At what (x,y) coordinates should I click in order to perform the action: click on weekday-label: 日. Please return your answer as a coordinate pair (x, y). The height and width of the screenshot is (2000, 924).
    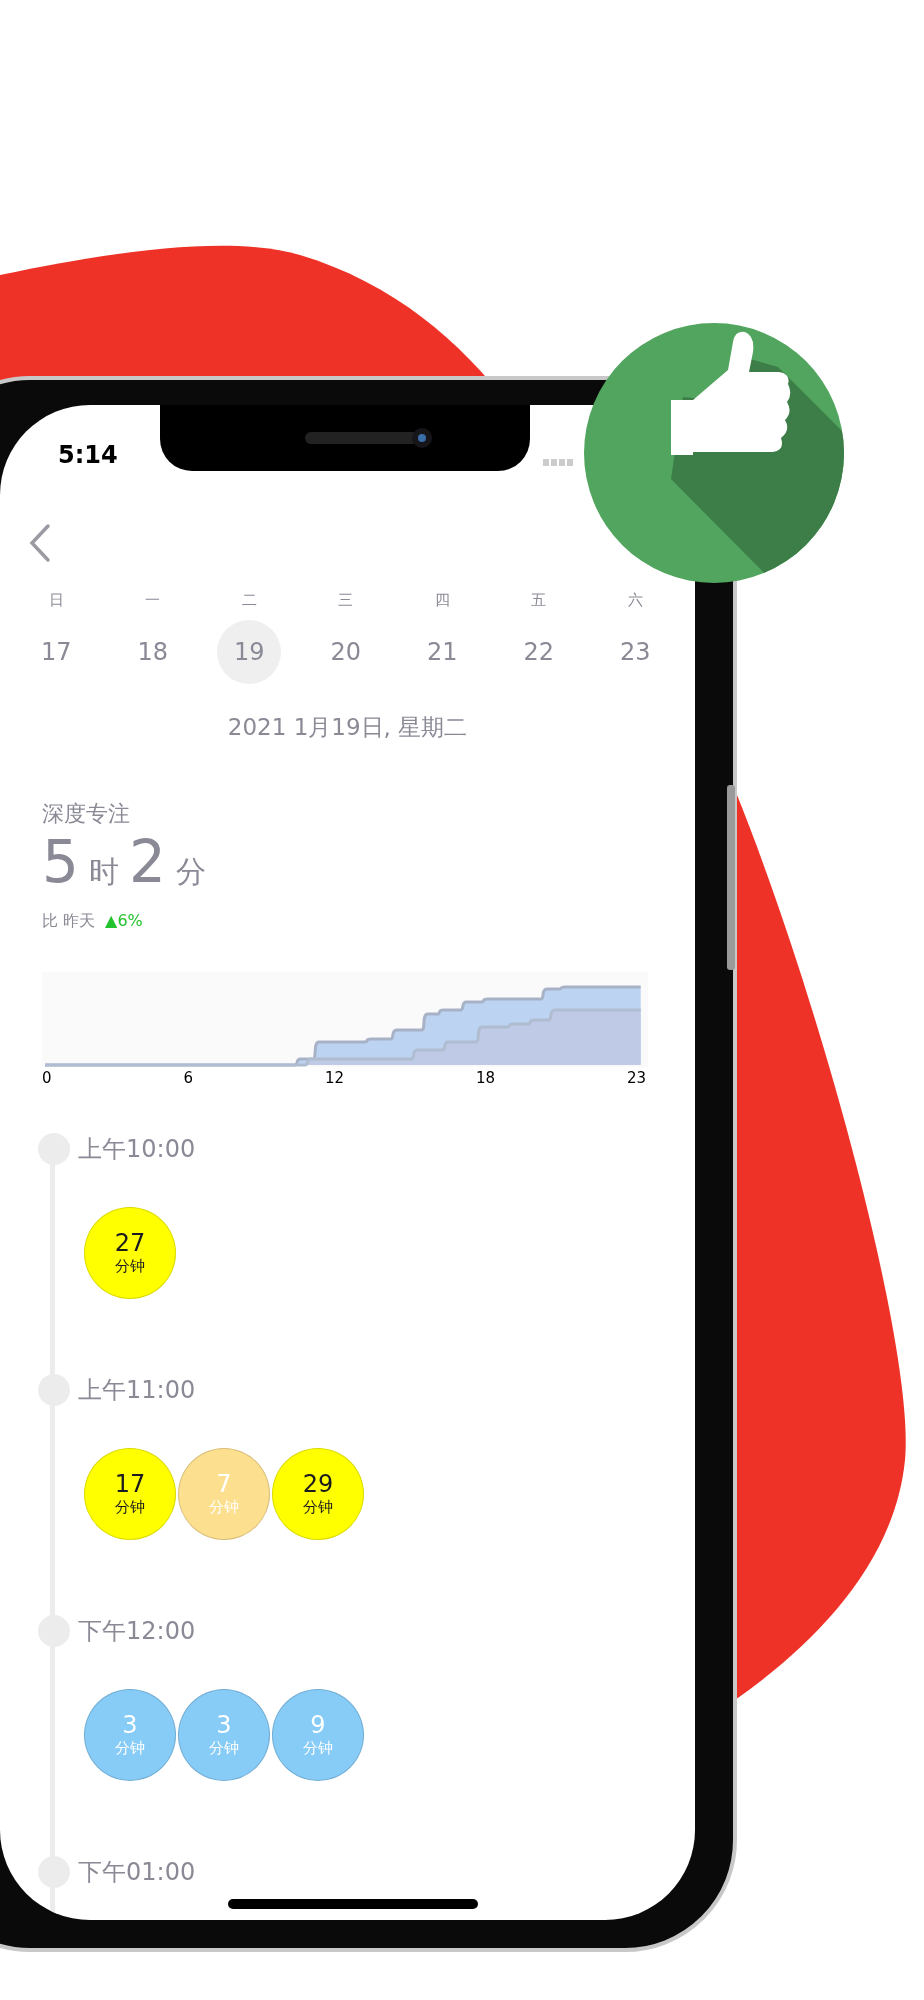
    Looking at the image, I should click on (56, 600).